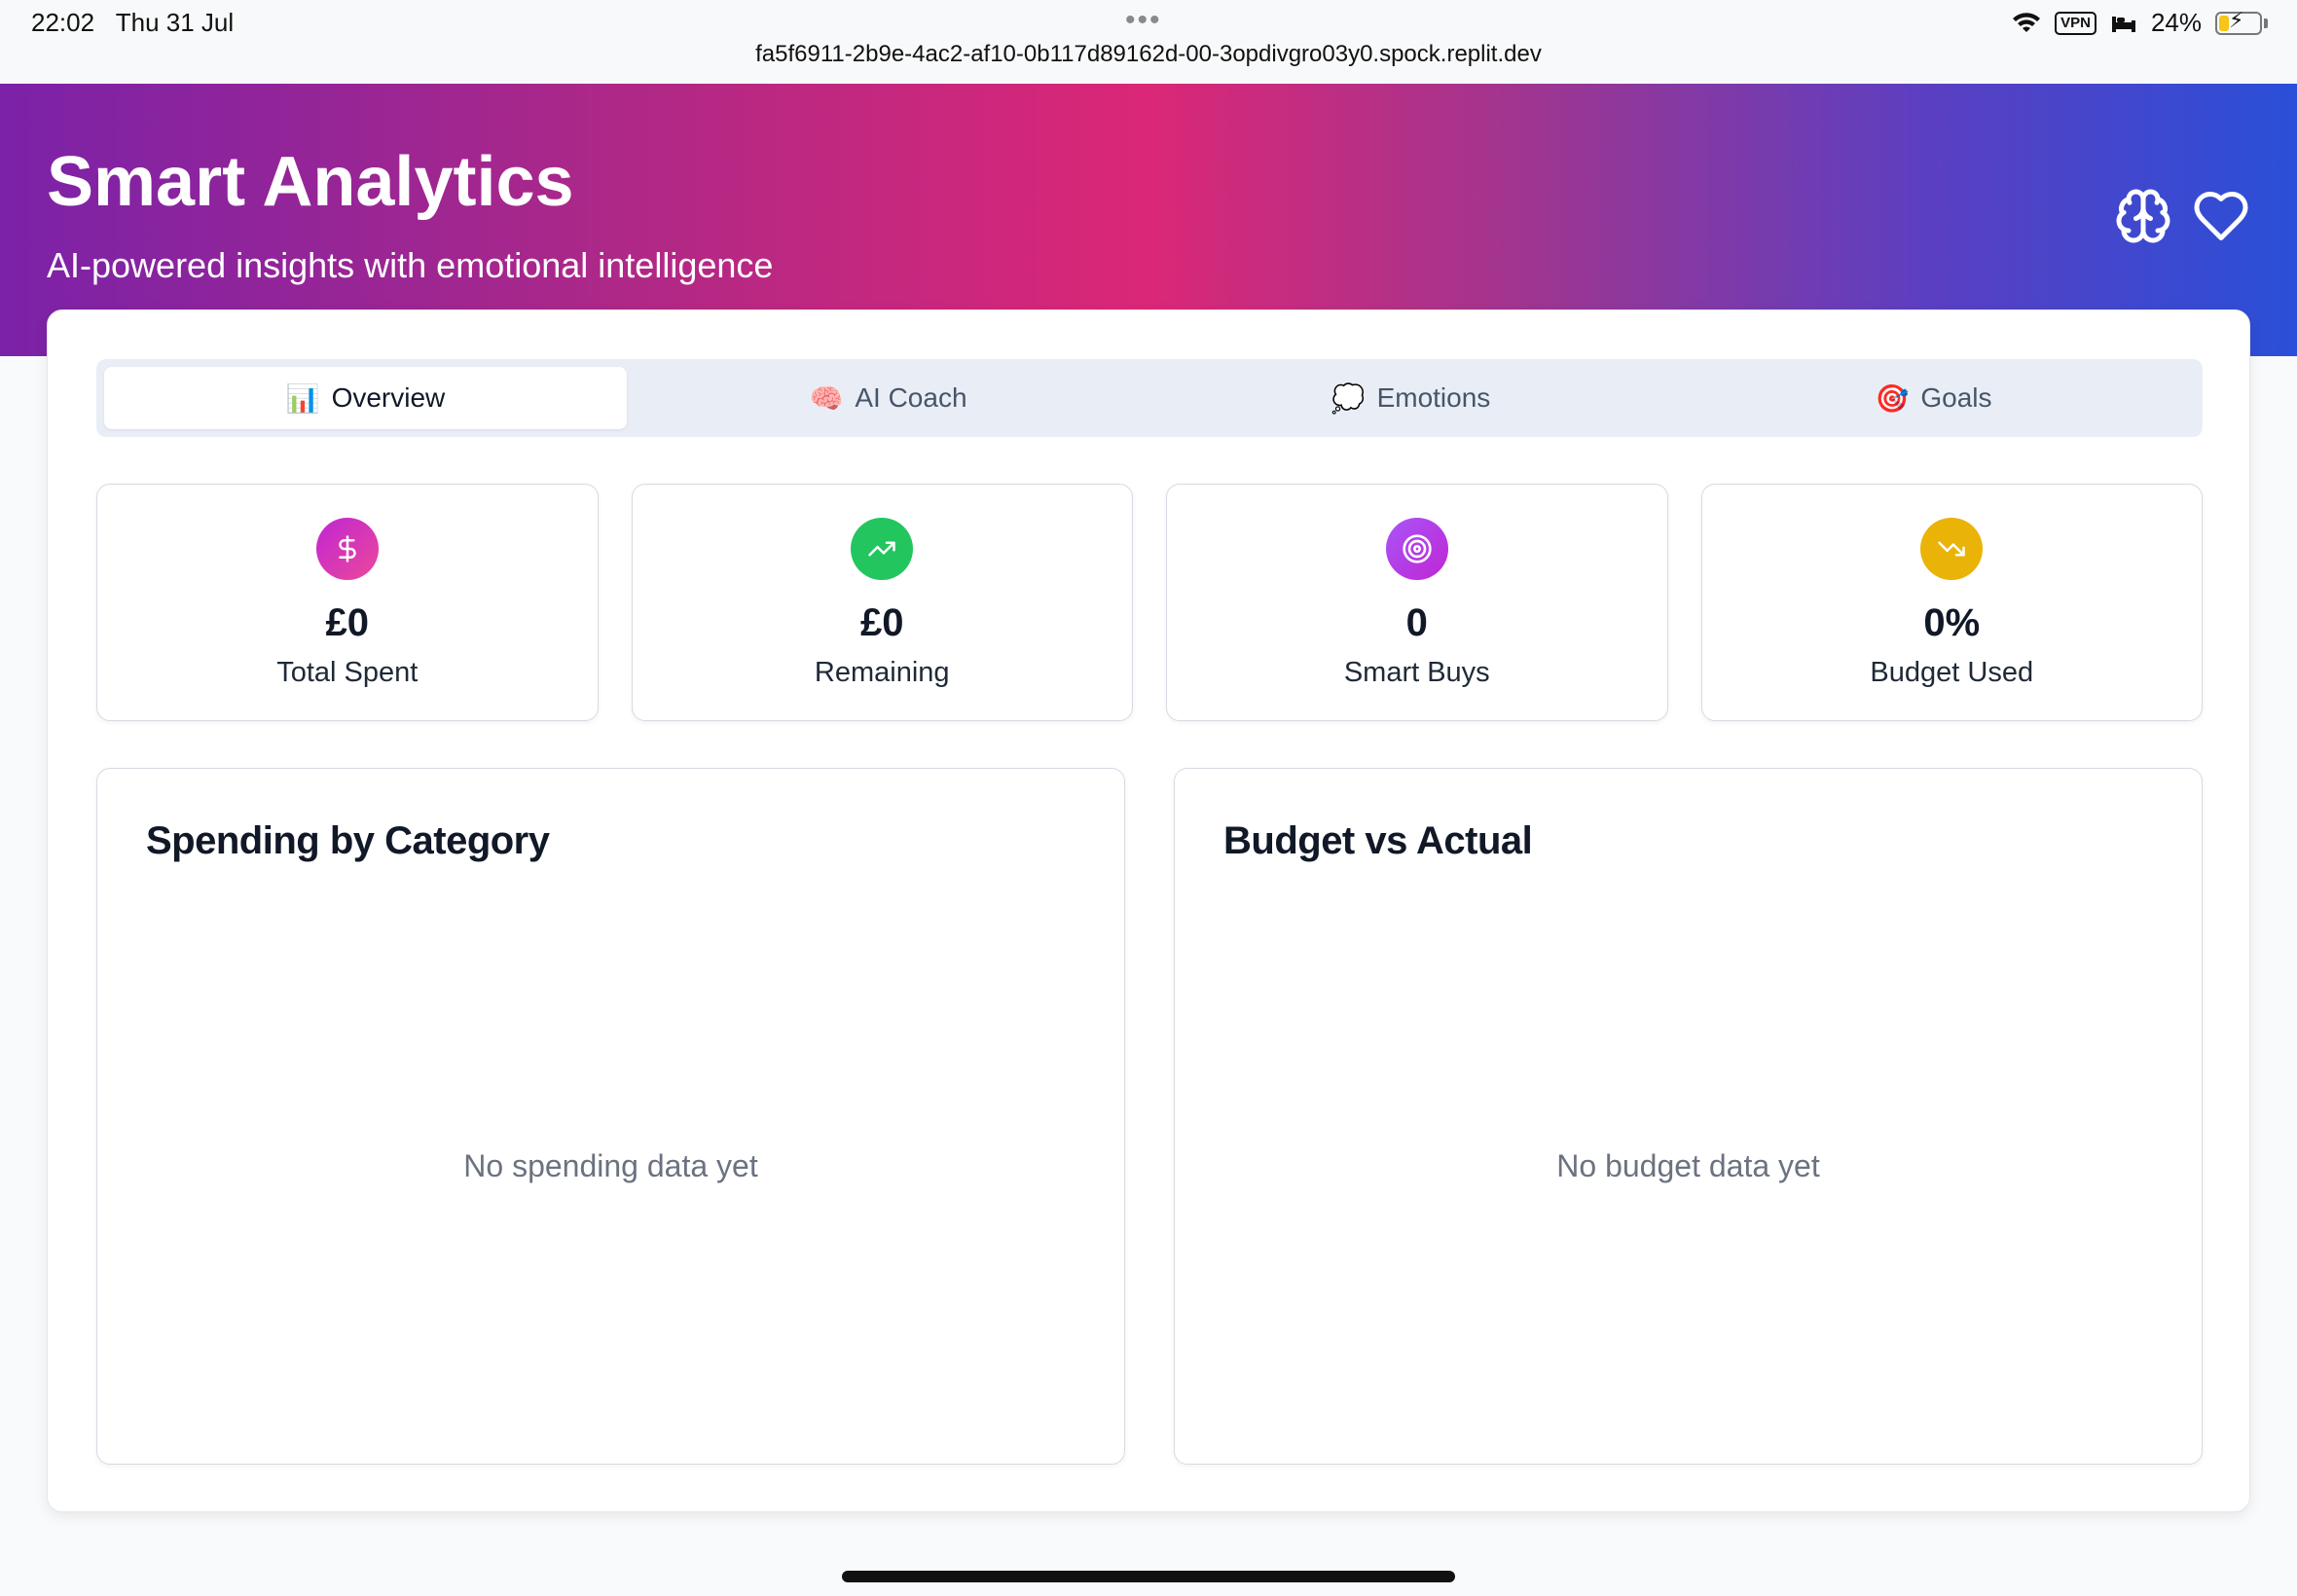 This screenshot has height=1596, width=2297. What do you see at coordinates (1952, 622) in the screenshot?
I see `stat-value: 0%` at bounding box center [1952, 622].